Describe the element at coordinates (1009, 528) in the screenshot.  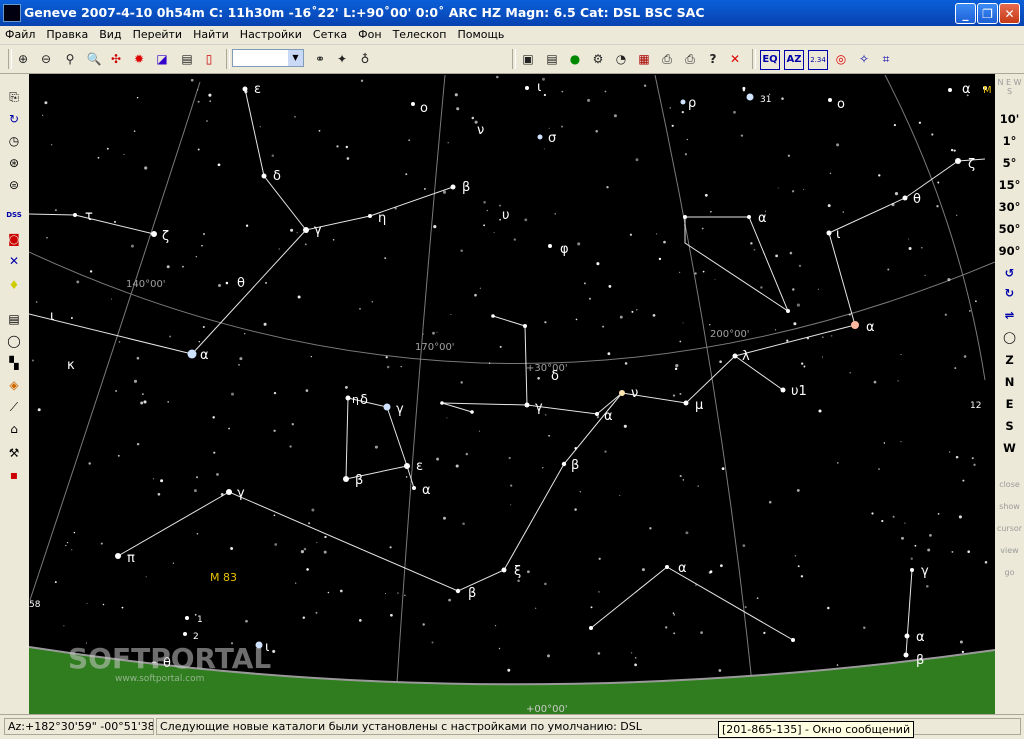
I see `gray-button-3: cursor` at that location.